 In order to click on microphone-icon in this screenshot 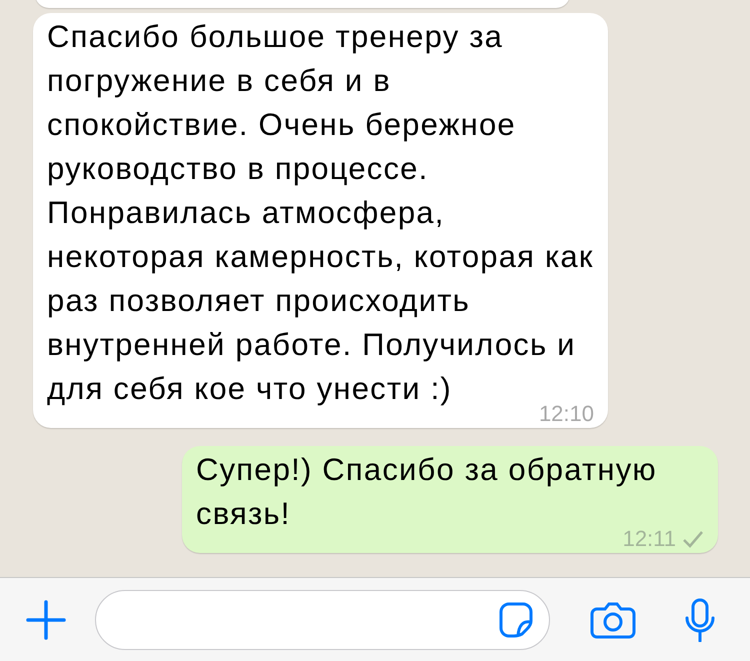, I will do `click(700, 620)`.